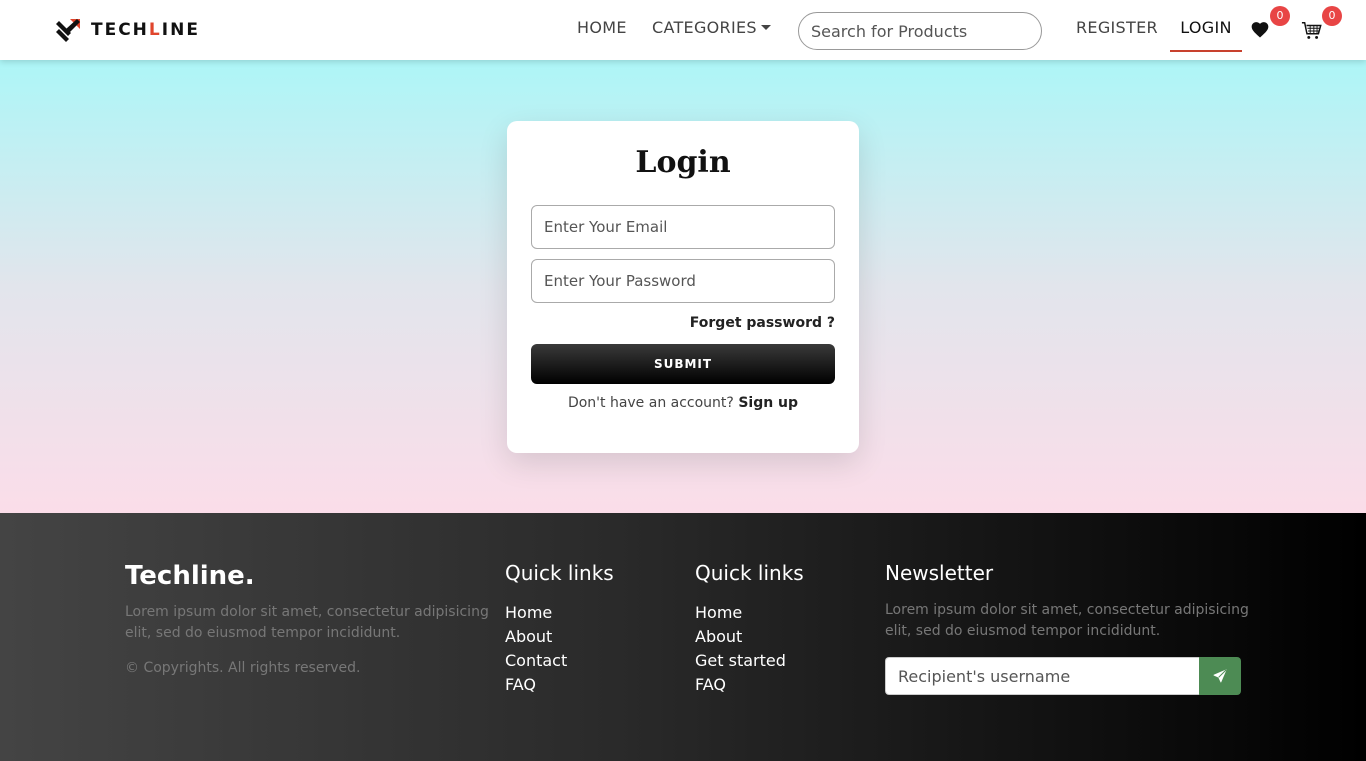 This screenshot has width=1366, height=761. Describe the element at coordinates (683, 281) in the screenshot. I see `password-input` at that location.